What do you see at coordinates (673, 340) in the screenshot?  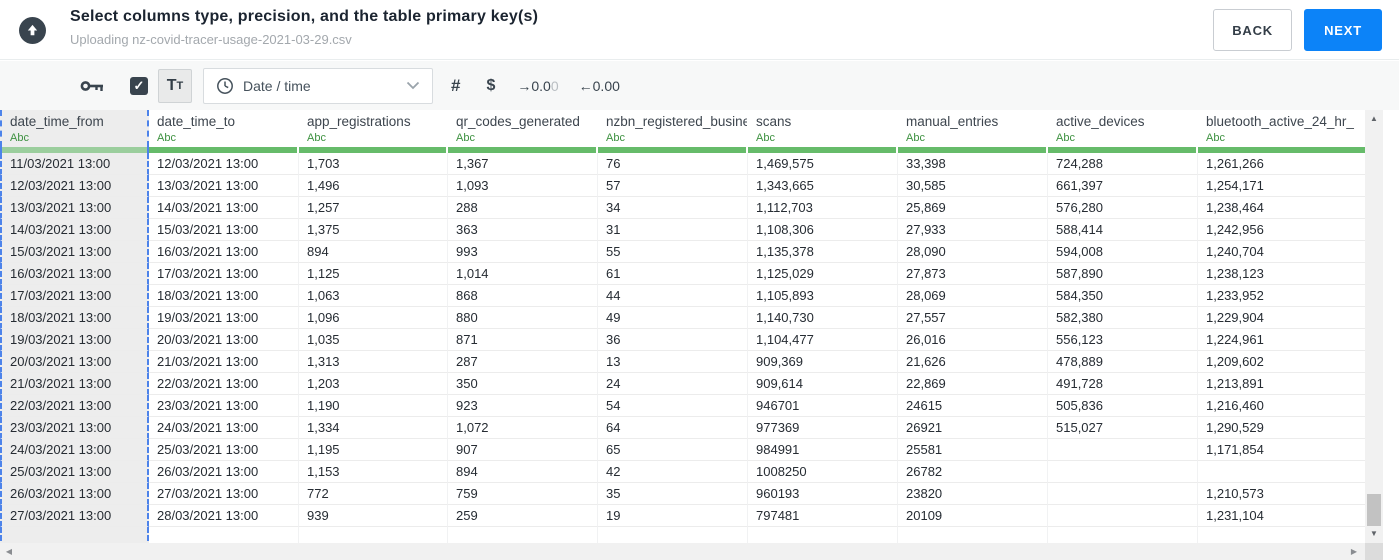 I see `table-cell: 36` at bounding box center [673, 340].